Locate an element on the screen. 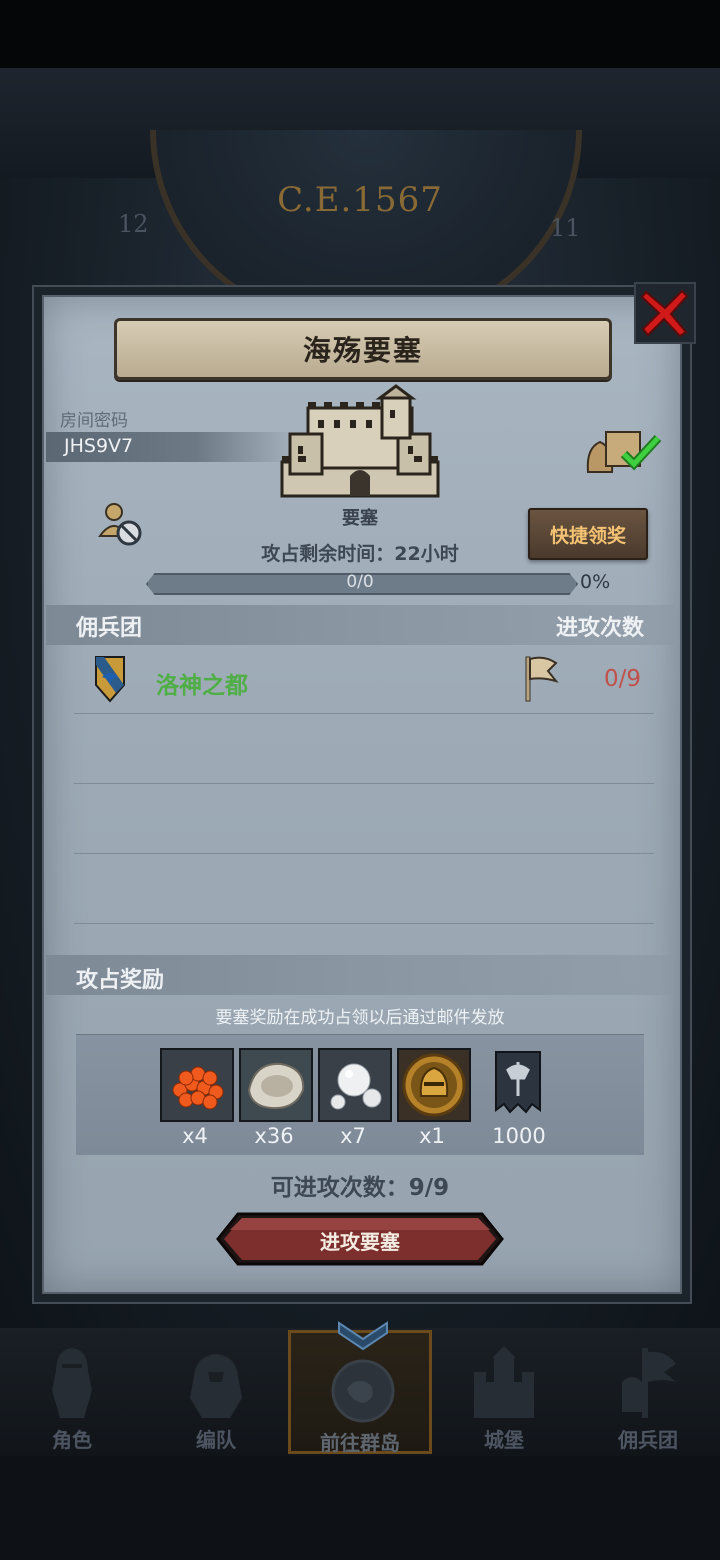 The height and width of the screenshot is (1560, 720). nav-label: 佣兵团 is located at coordinates (648, 1440).